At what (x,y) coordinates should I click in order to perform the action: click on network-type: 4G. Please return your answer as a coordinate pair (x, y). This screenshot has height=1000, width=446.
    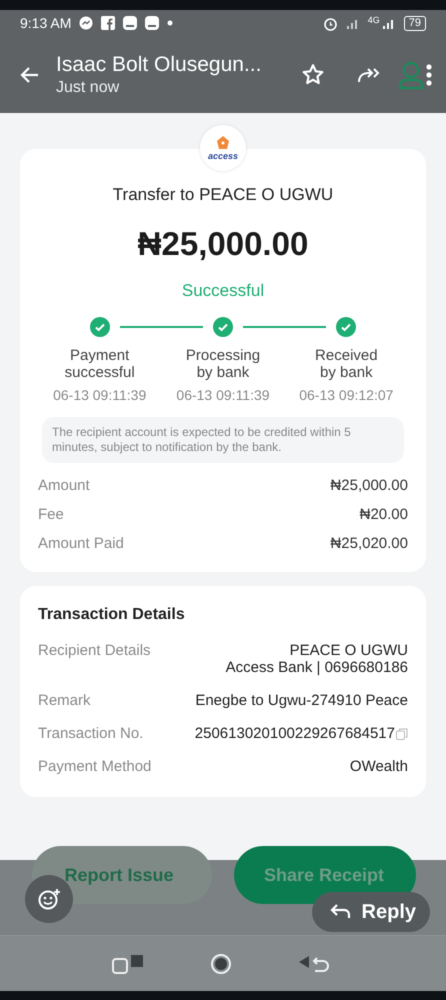
    Looking at the image, I should click on (374, 20).